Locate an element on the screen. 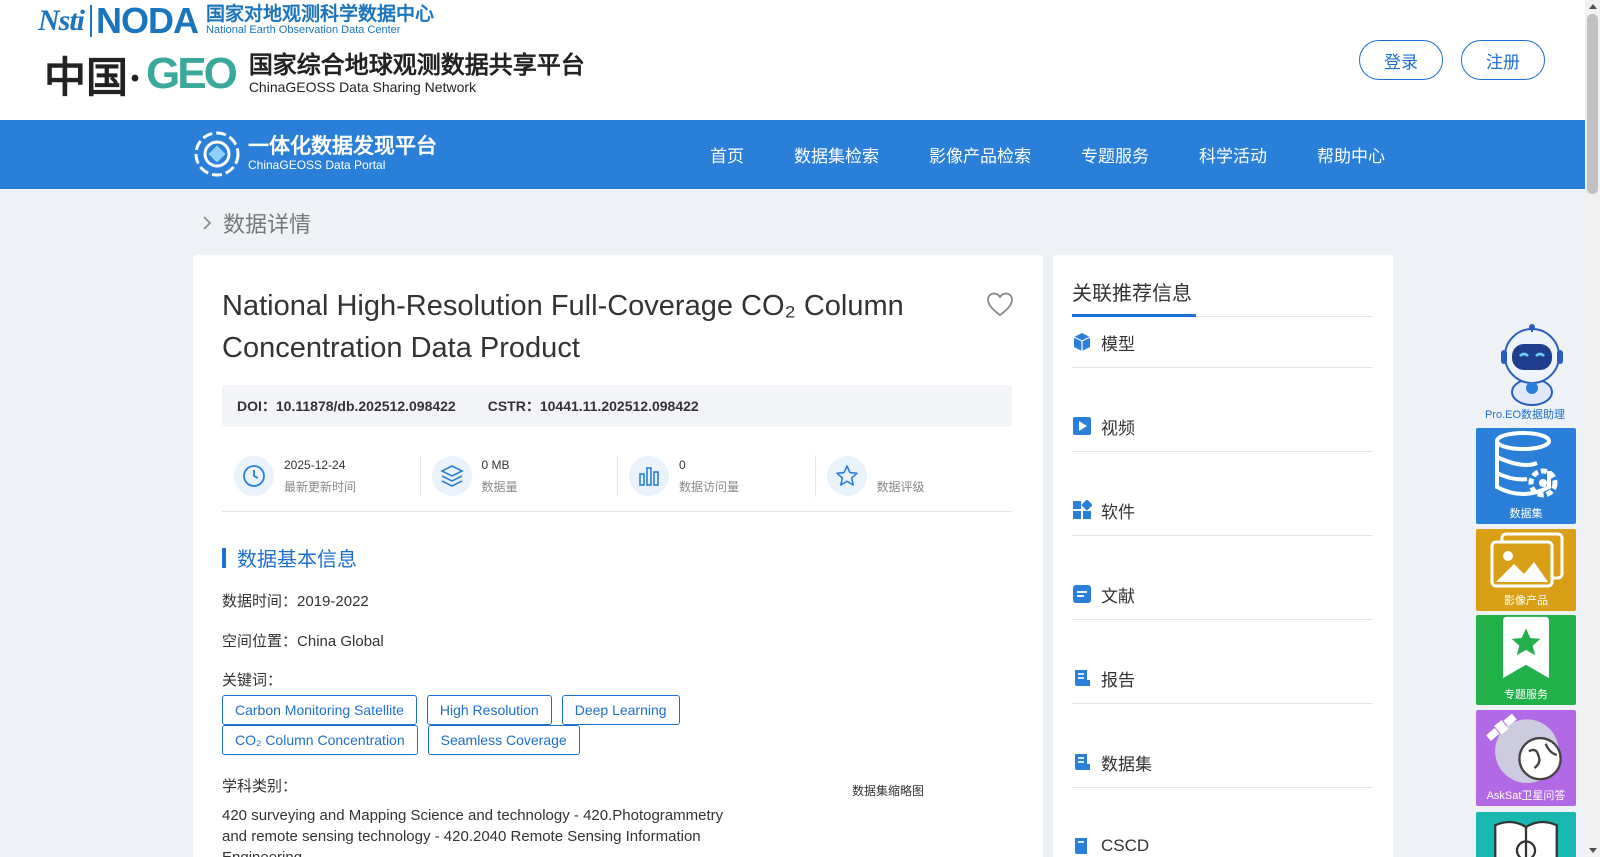  logo-divider is located at coordinates (91, 21).